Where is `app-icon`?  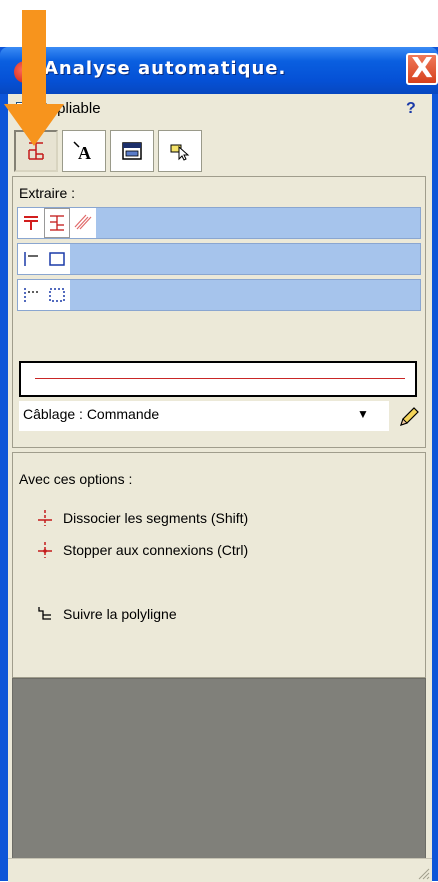 app-icon is located at coordinates (25, 72).